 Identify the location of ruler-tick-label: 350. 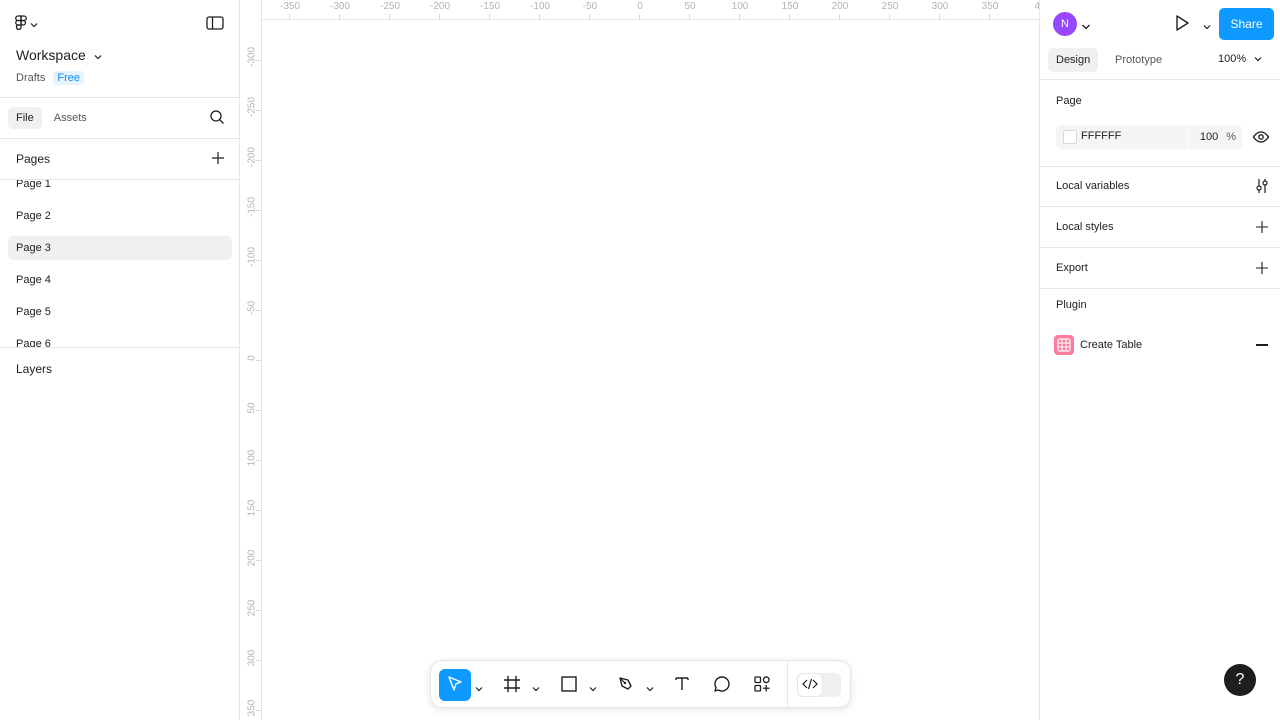
(252, 708).